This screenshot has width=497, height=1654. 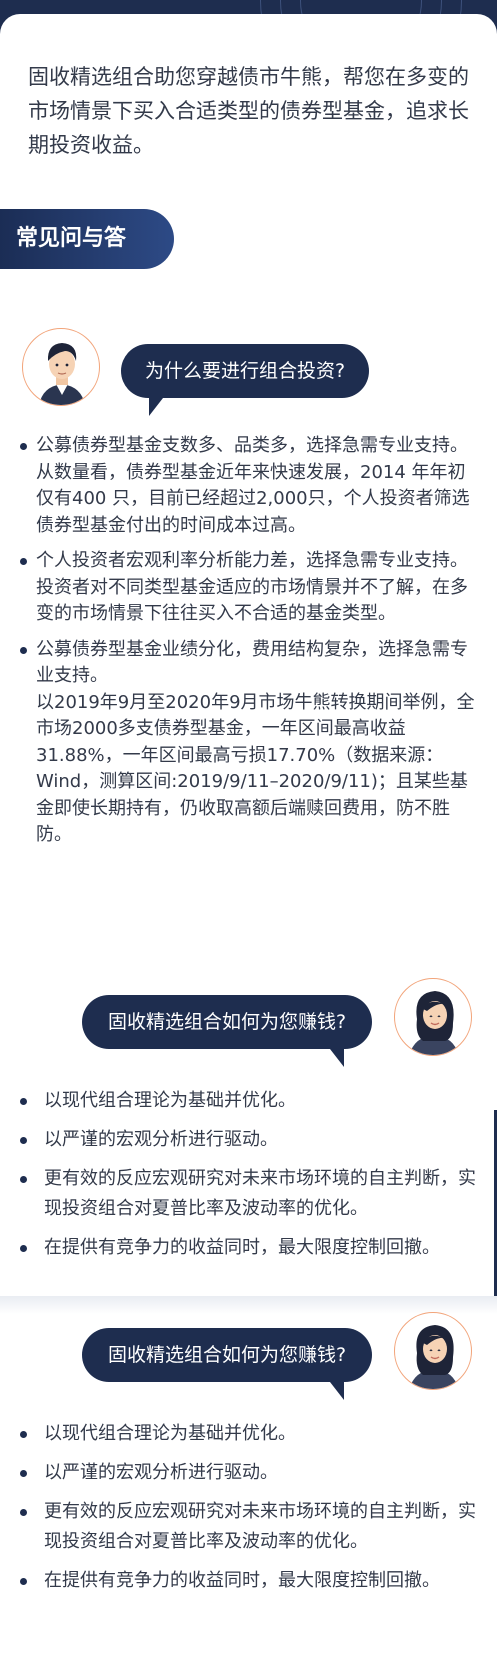 I want to click on question-bubble-2: 固收精选组合如何为您赚钱?, so click(x=227, y=1031).